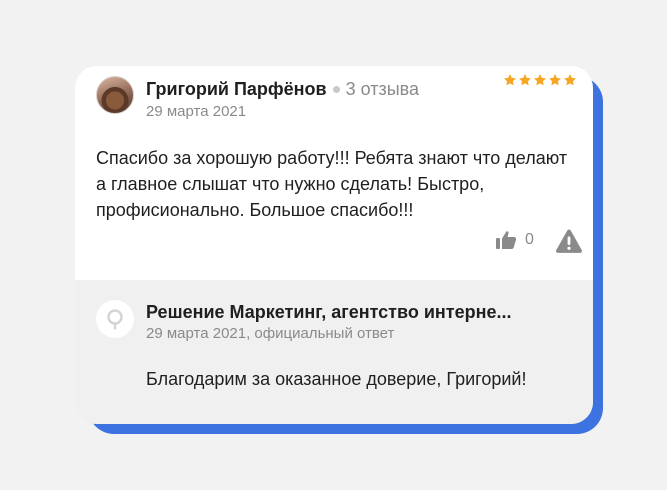 The image size is (667, 490). I want to click on author-review-count: 3 отзыва, so click(382, 89).